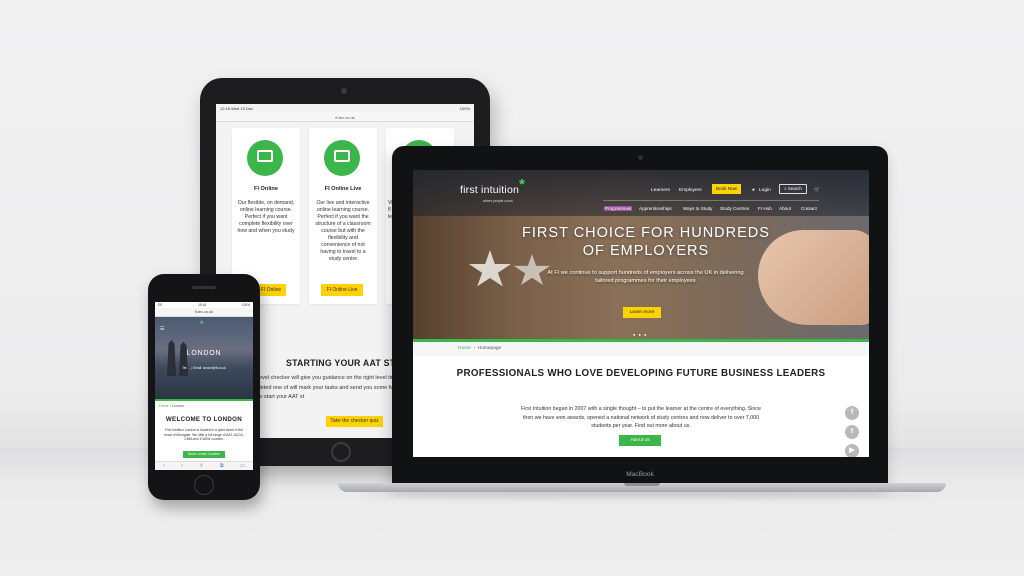 The height and width of the screenshot is (576, 1024). I want to click on facebook-icon: f, so click(852, 413).